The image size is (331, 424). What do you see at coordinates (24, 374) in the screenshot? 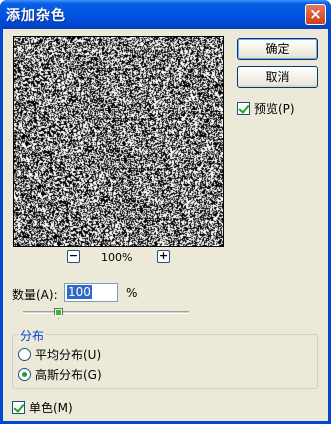
I see `gaussian-radio` at bounding box center [24, 374].